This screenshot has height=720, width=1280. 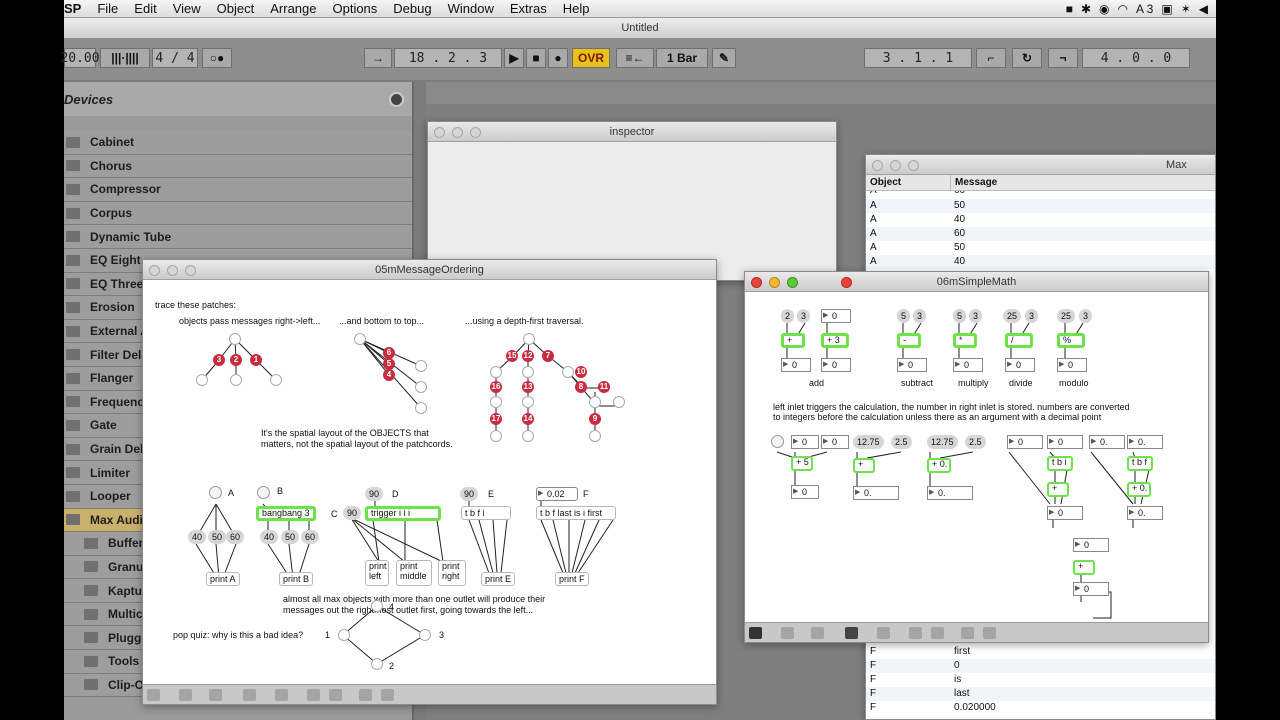 What do you see at coordinates (557, 494) in the screenshot?
I see `float-box: 0.02` at bounding box center [557, 494].